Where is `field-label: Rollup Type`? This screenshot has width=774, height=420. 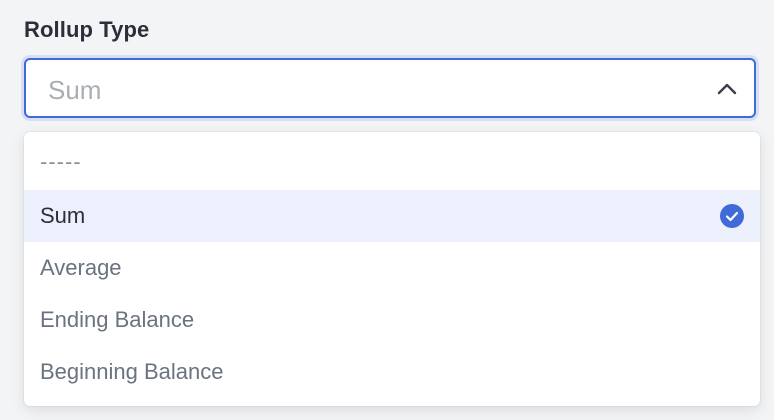 field-label: Rollup Type is located at coordinates (87, 29).